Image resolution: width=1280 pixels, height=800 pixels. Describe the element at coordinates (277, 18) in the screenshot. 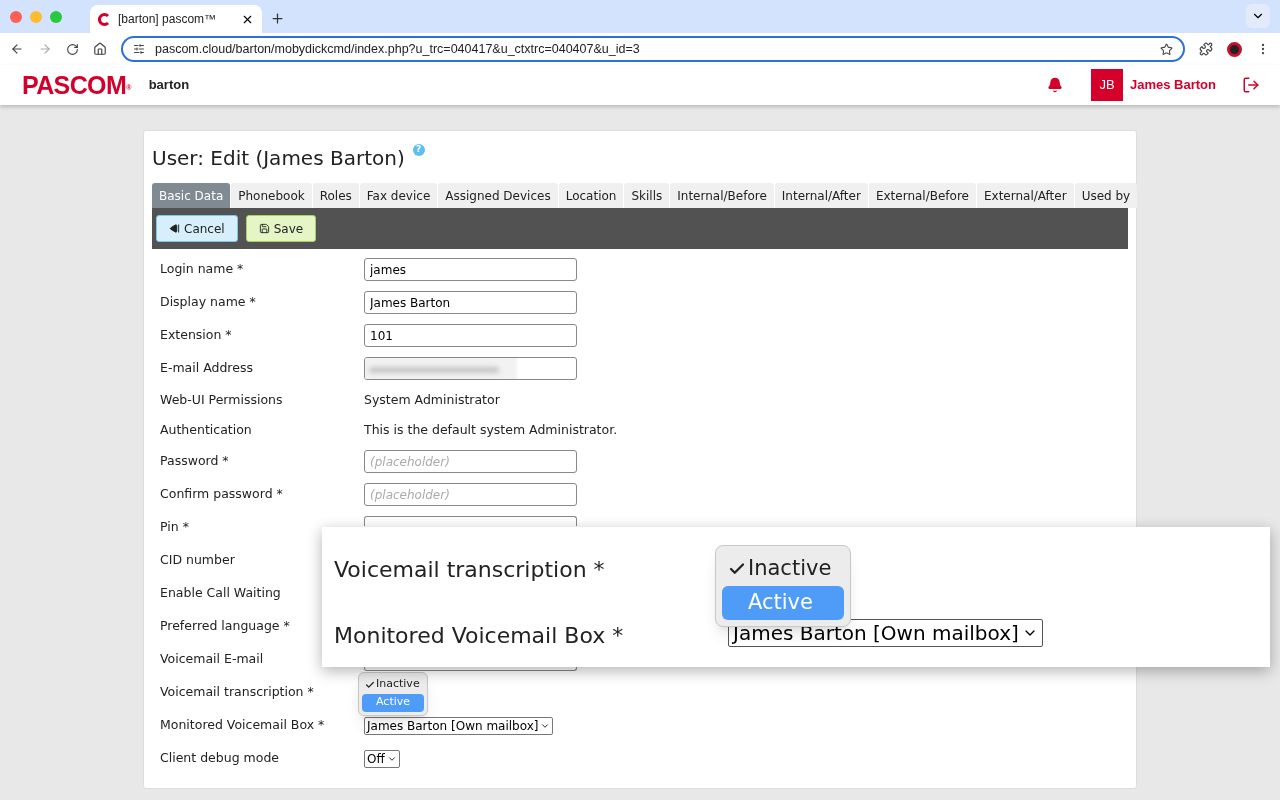

I see `new-tab-icon` at that location.